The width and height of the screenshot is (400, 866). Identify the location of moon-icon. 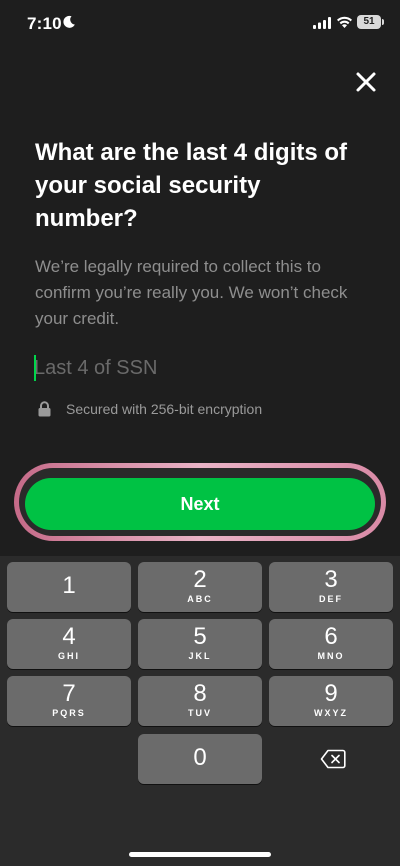
(69, 21).